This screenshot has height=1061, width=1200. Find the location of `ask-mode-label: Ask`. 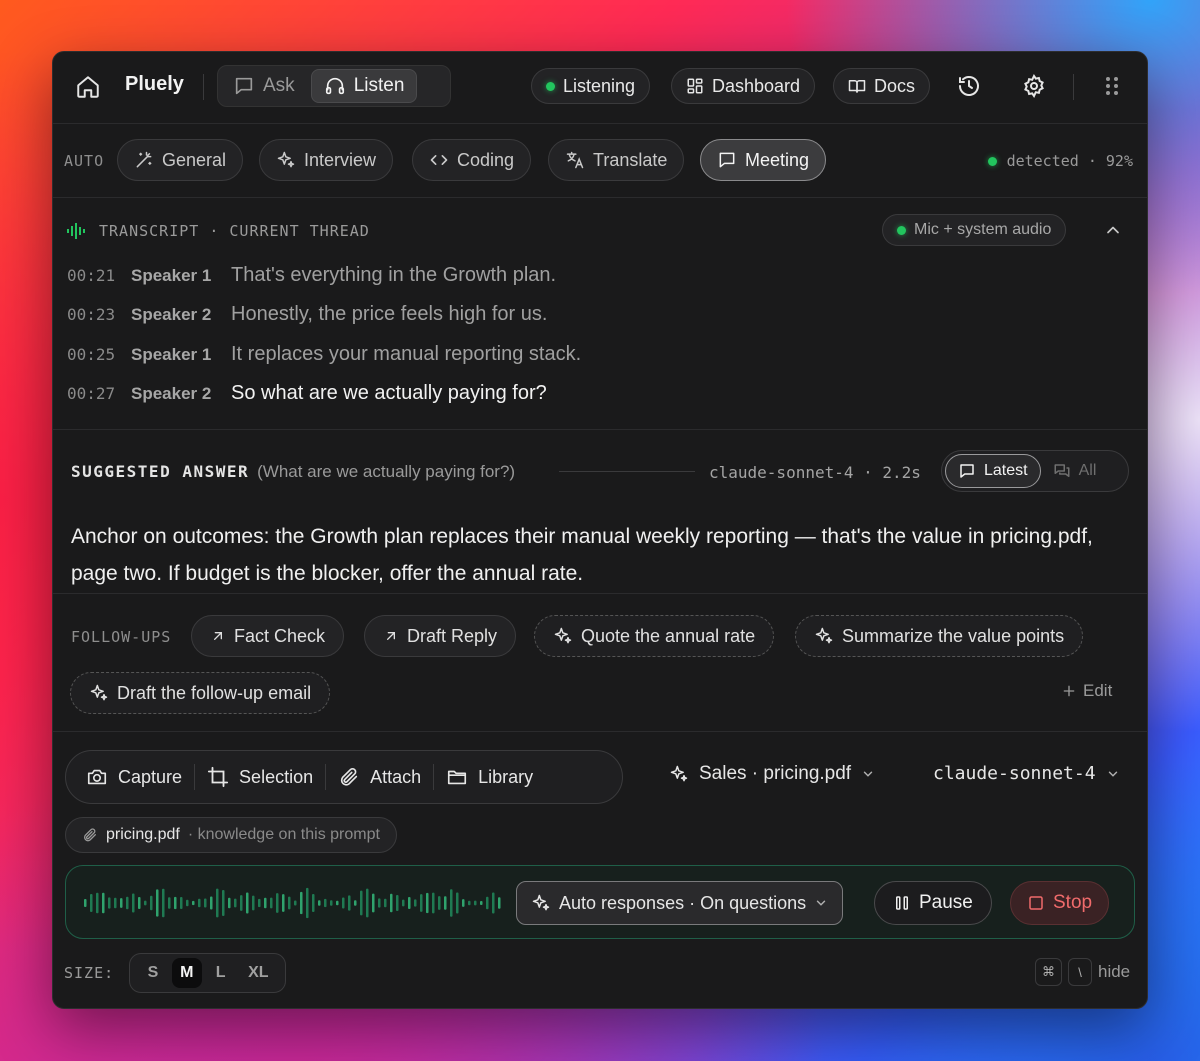

ask-mode-label: Ask is located at coordinates (279, 85).